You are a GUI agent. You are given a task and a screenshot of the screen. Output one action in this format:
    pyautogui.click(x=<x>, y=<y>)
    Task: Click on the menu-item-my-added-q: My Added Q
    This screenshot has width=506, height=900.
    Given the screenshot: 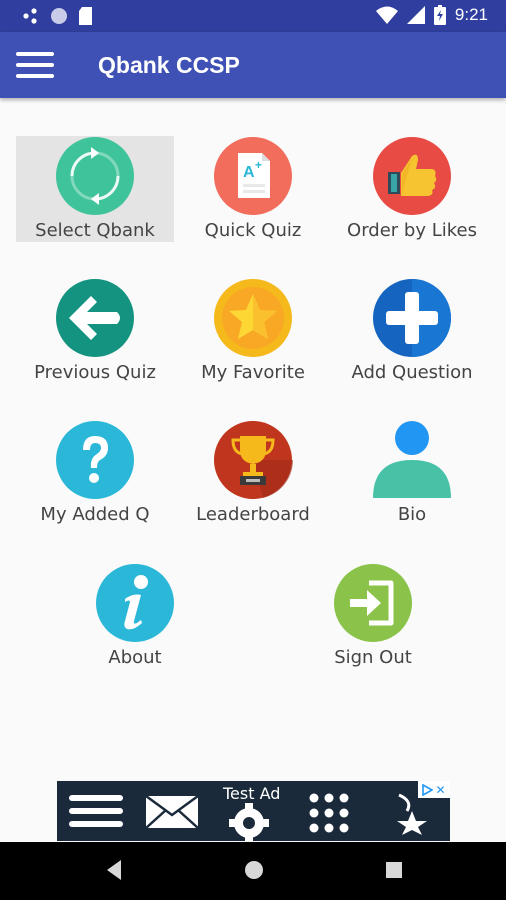 What is the action you would take?
    pyautogui.click(x=95, y=473)
    